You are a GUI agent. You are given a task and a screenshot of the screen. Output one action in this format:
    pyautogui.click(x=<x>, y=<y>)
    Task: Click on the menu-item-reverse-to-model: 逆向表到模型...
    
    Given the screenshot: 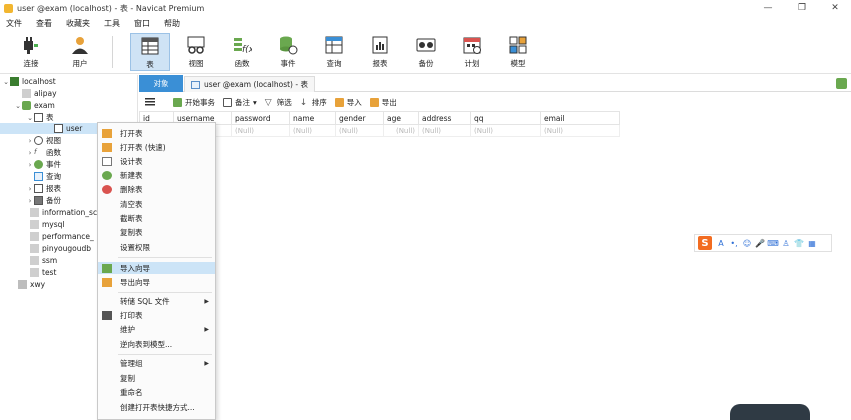 What is the action you would take?
    pyautogui.click(x=156, y=344)
    